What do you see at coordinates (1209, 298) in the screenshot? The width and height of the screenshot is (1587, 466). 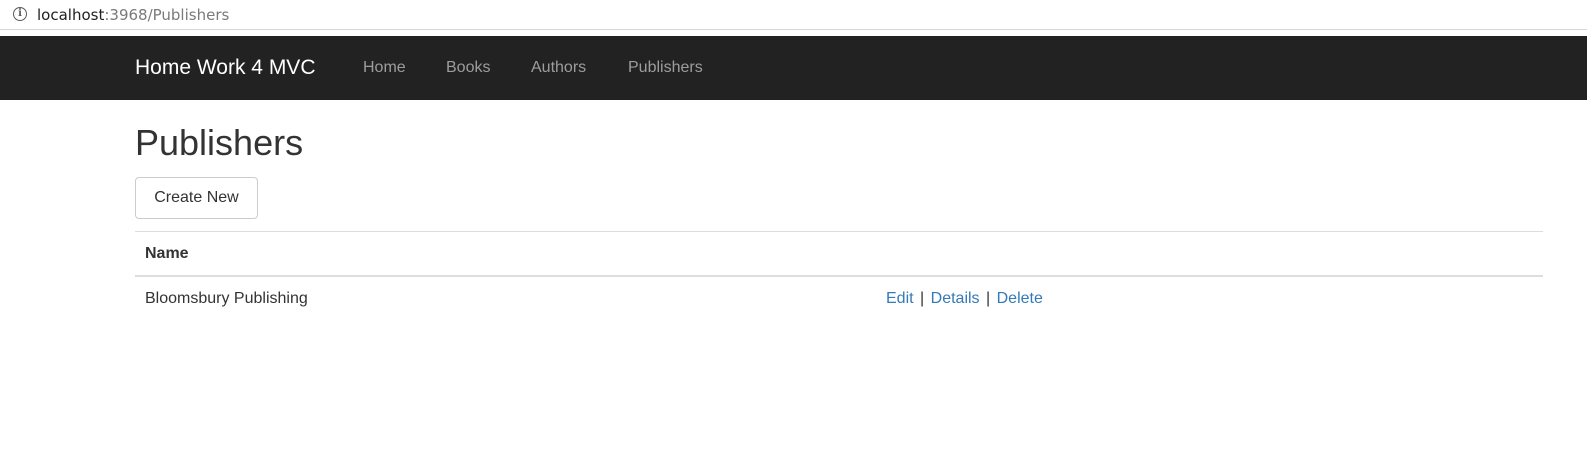 I see `actions-cell: Edit | Details | Delete` at bounding box center [1209, 298].